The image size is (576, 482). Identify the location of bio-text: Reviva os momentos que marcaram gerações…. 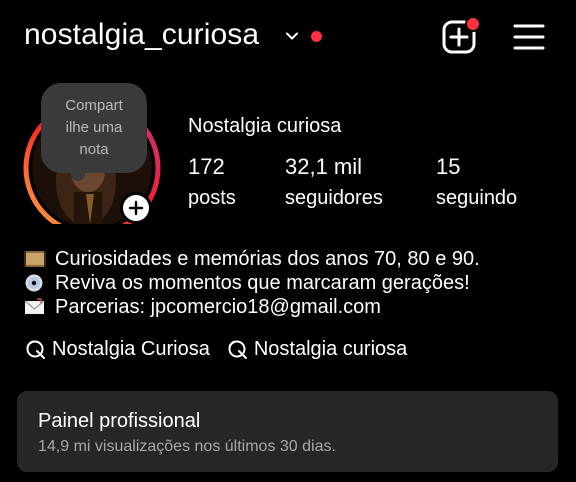
(262, 283).